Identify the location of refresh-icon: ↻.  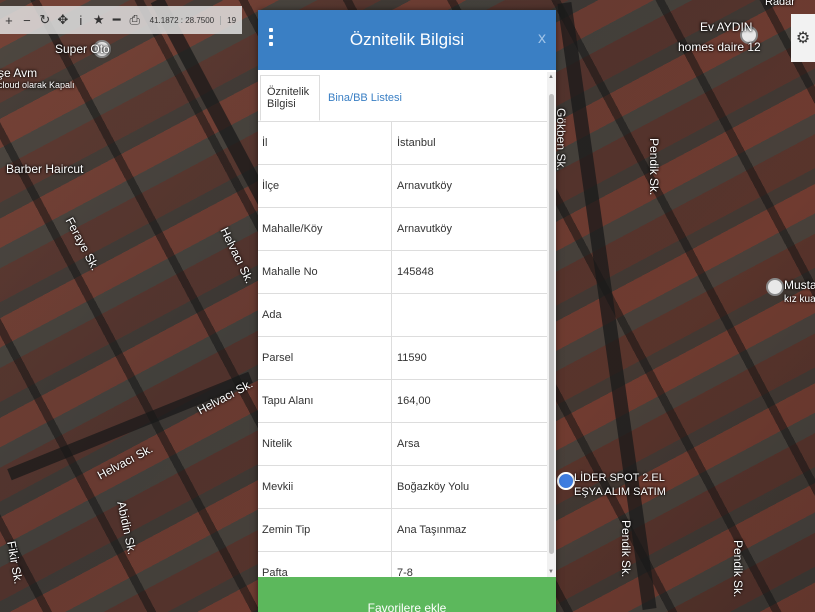
(45, 20).